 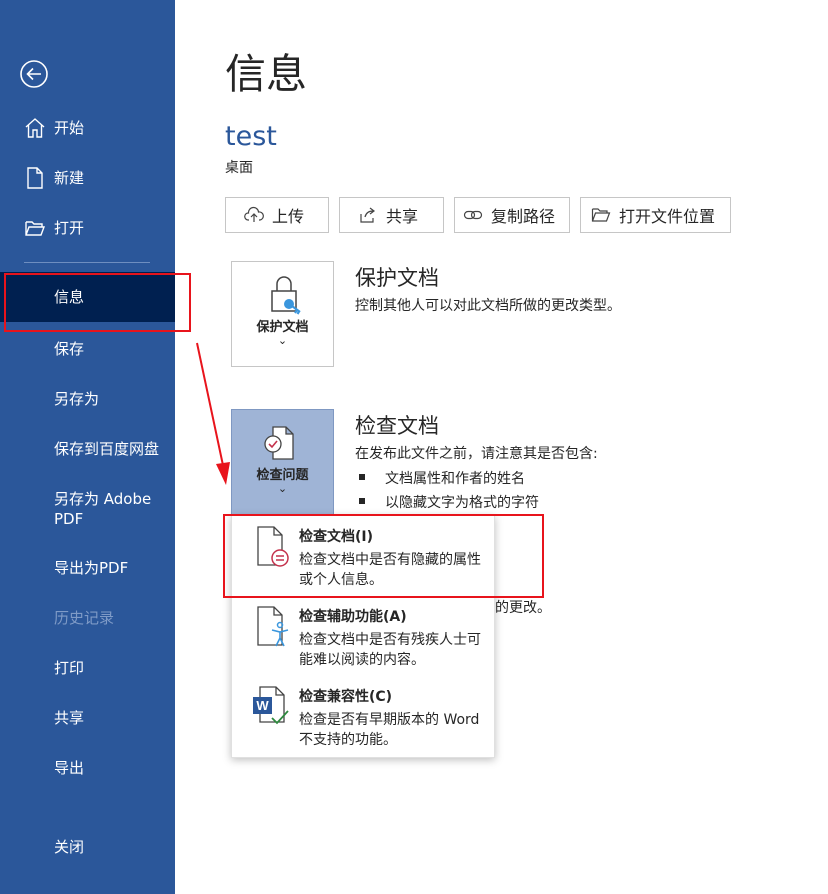 What do you see at coordinates (69, 349) in the screenshot?
I see `nav-save-label: 保存` at bounding box center [69, 349].